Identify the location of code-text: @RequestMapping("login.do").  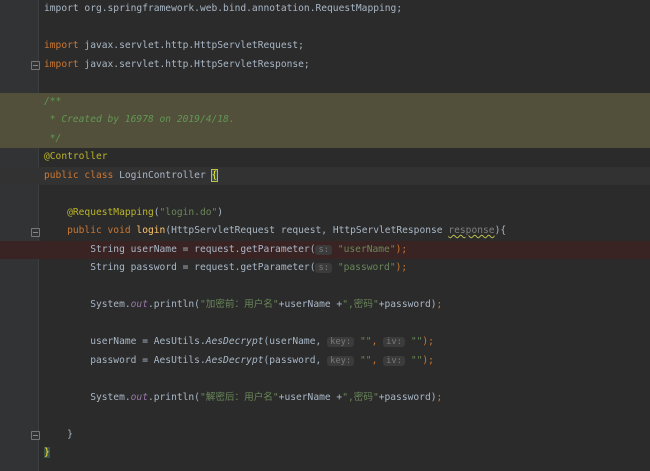
(133, 213).